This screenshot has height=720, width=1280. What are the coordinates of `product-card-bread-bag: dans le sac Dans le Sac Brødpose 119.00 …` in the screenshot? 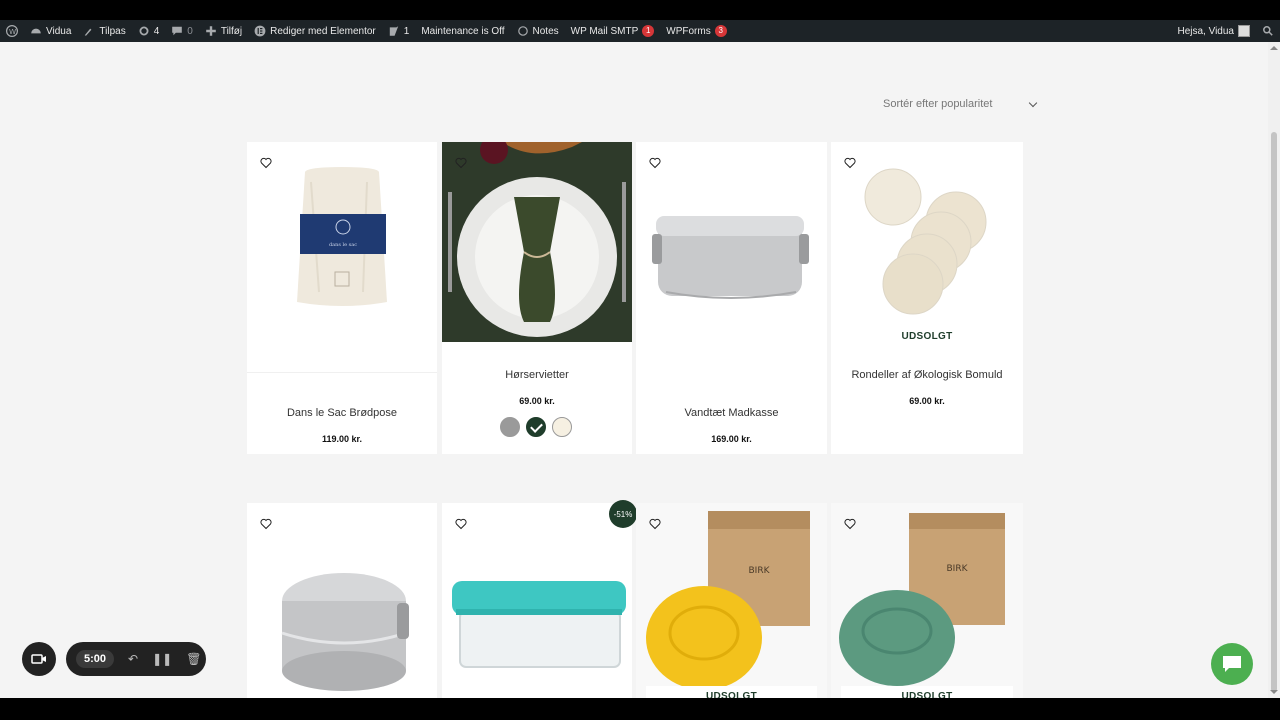 It's located at (342, 298).